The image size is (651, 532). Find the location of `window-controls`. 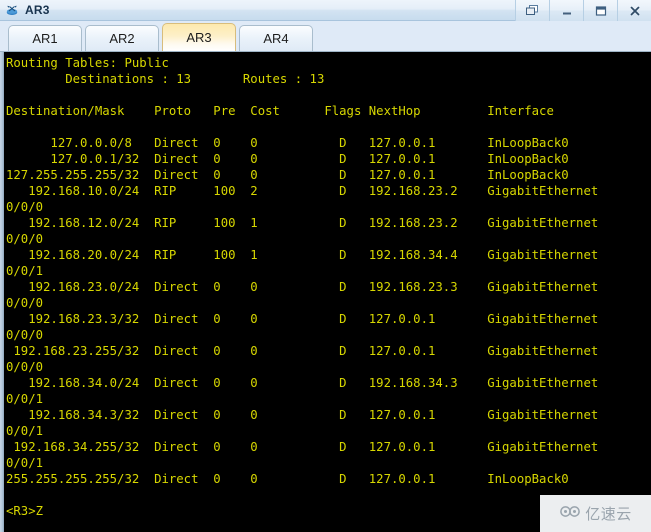

window-controls is located at coordinates (583, 10).